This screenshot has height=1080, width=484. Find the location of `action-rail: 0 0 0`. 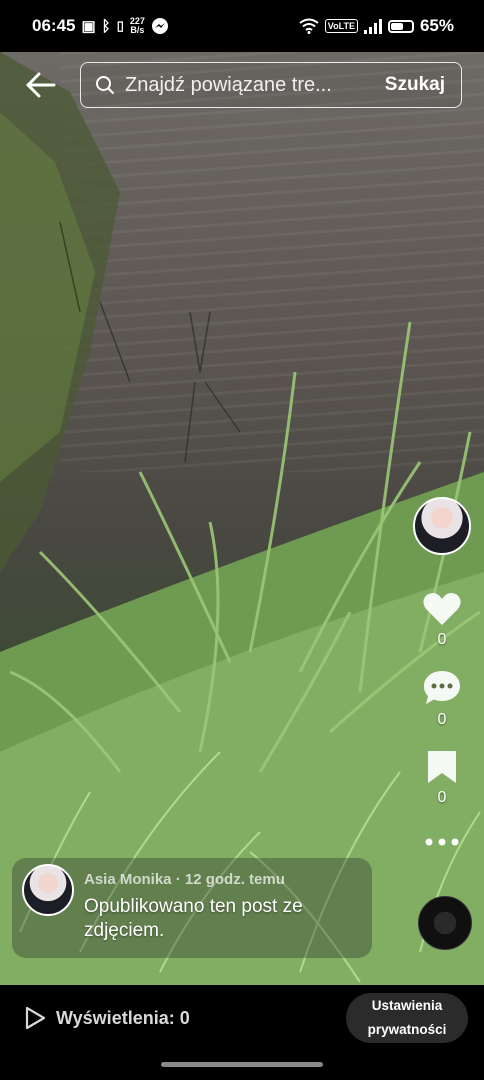

action-rail: 0 0 0 is located at coordinates (442, 672).